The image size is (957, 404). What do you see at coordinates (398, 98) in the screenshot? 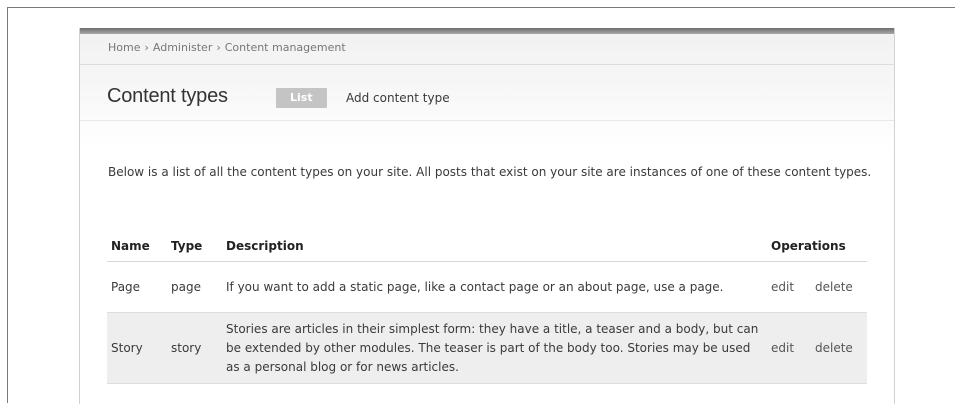
I see `tab-add-content-type: Add content type` at bounding box center [398, 98].